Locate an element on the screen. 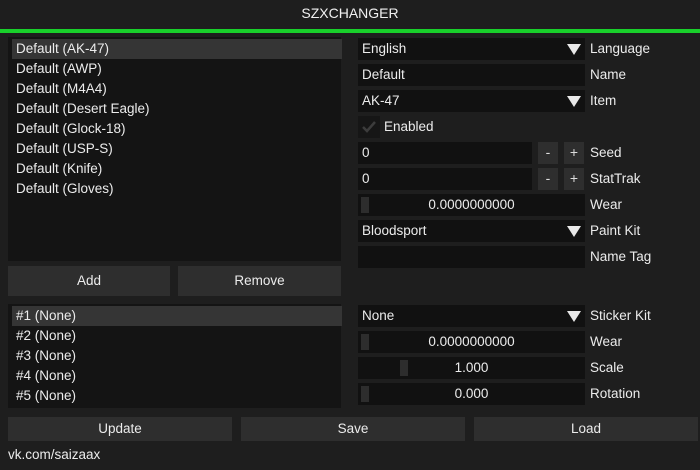 The height and width of the screenshot is (470, 700). save-button: Save is located at coordinates (353, 429).